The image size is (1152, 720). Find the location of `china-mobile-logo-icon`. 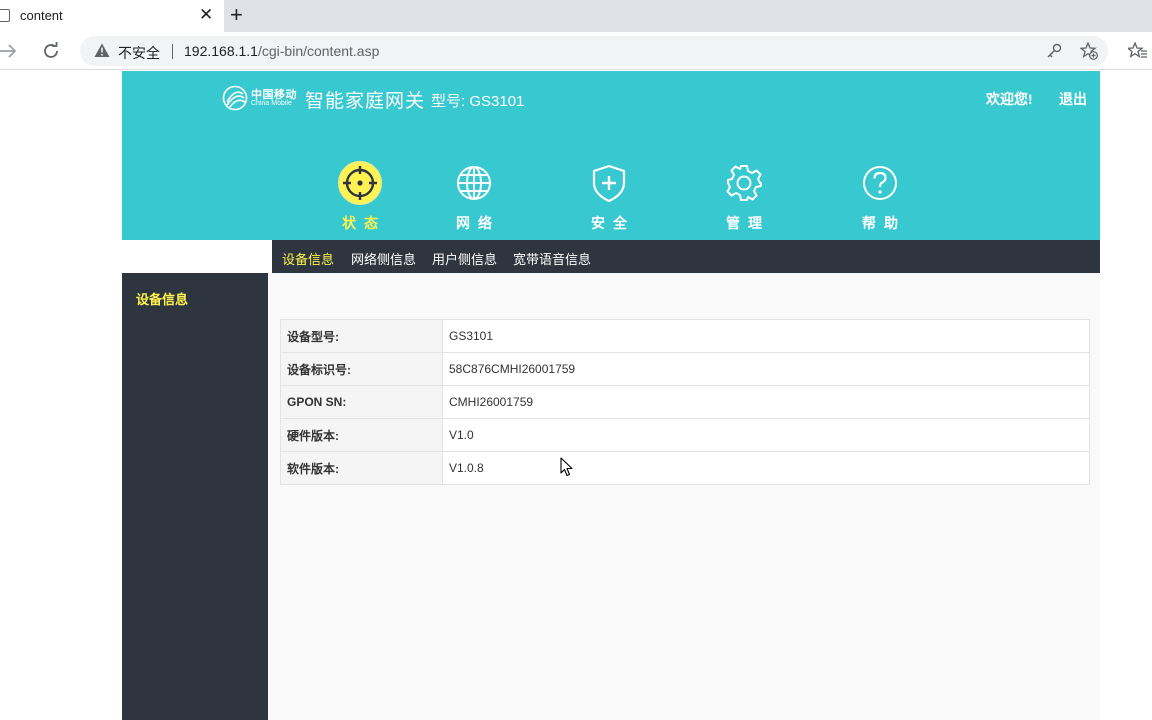

china-mobile-logo-icon is located at coordinates (235, 98).